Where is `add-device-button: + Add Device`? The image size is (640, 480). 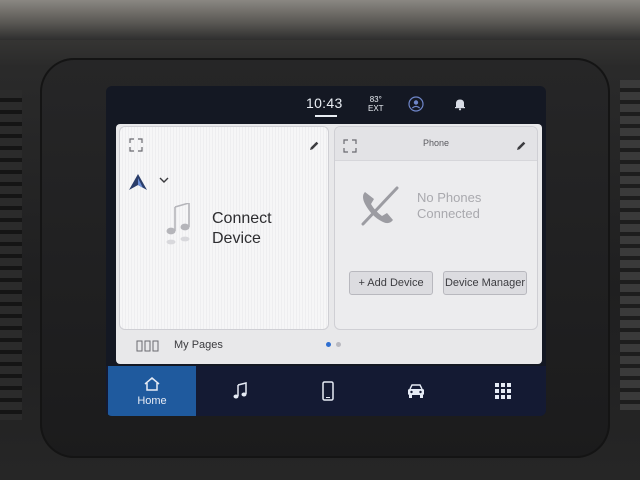 add-device-button: + Add Device is located at coordinates (391, 283).